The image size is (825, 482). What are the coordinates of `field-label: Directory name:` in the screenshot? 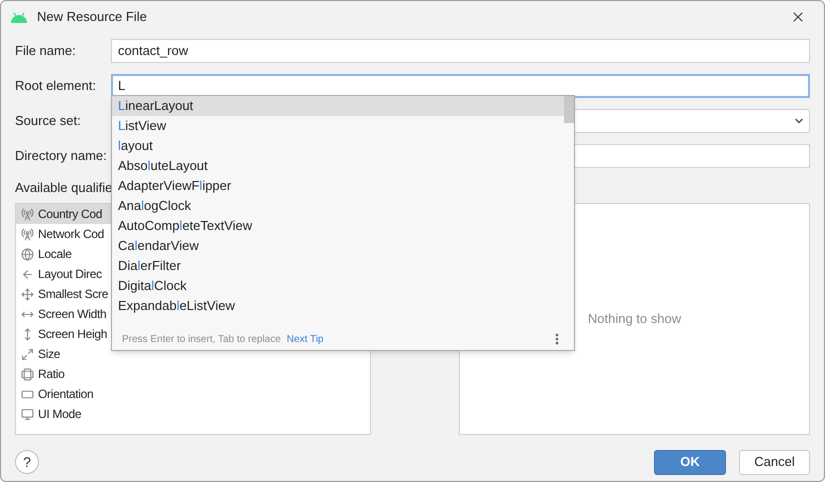 It's located at (61, 155).